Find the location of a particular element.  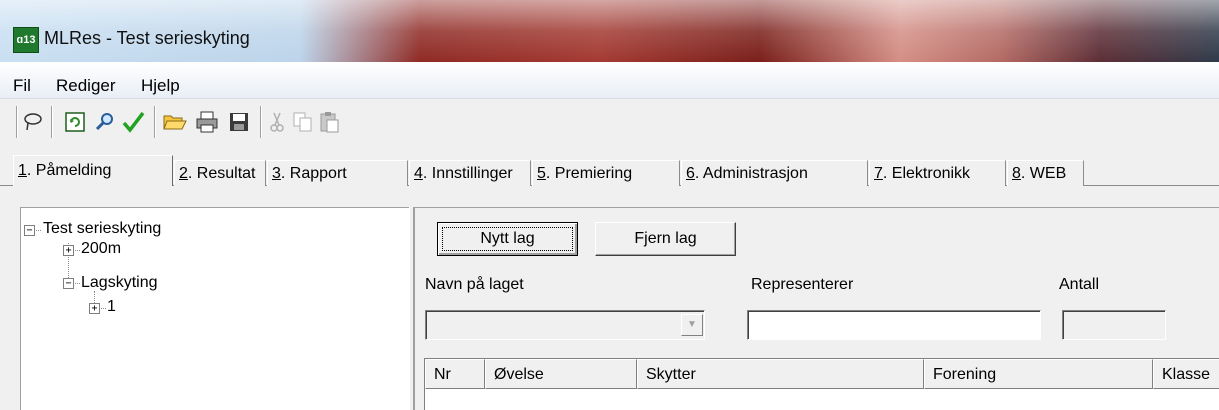

chevron-down-icon: ▼ is located at coordinates (692, 325).